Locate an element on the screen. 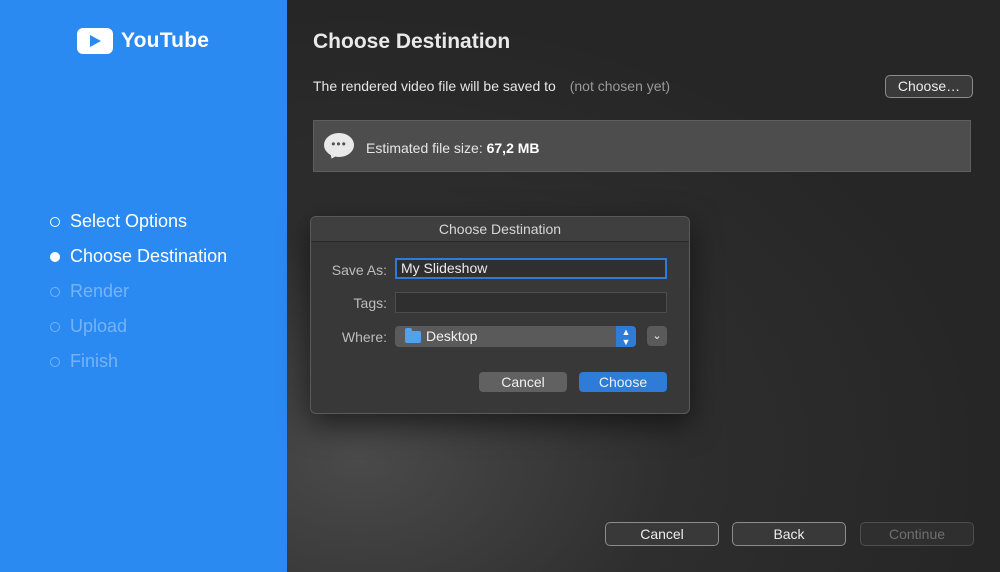 Image resolution: width=1000 pixels, height=572 pixels. expand-dialog-button: ⌄ is located at coordinates (657, 336).